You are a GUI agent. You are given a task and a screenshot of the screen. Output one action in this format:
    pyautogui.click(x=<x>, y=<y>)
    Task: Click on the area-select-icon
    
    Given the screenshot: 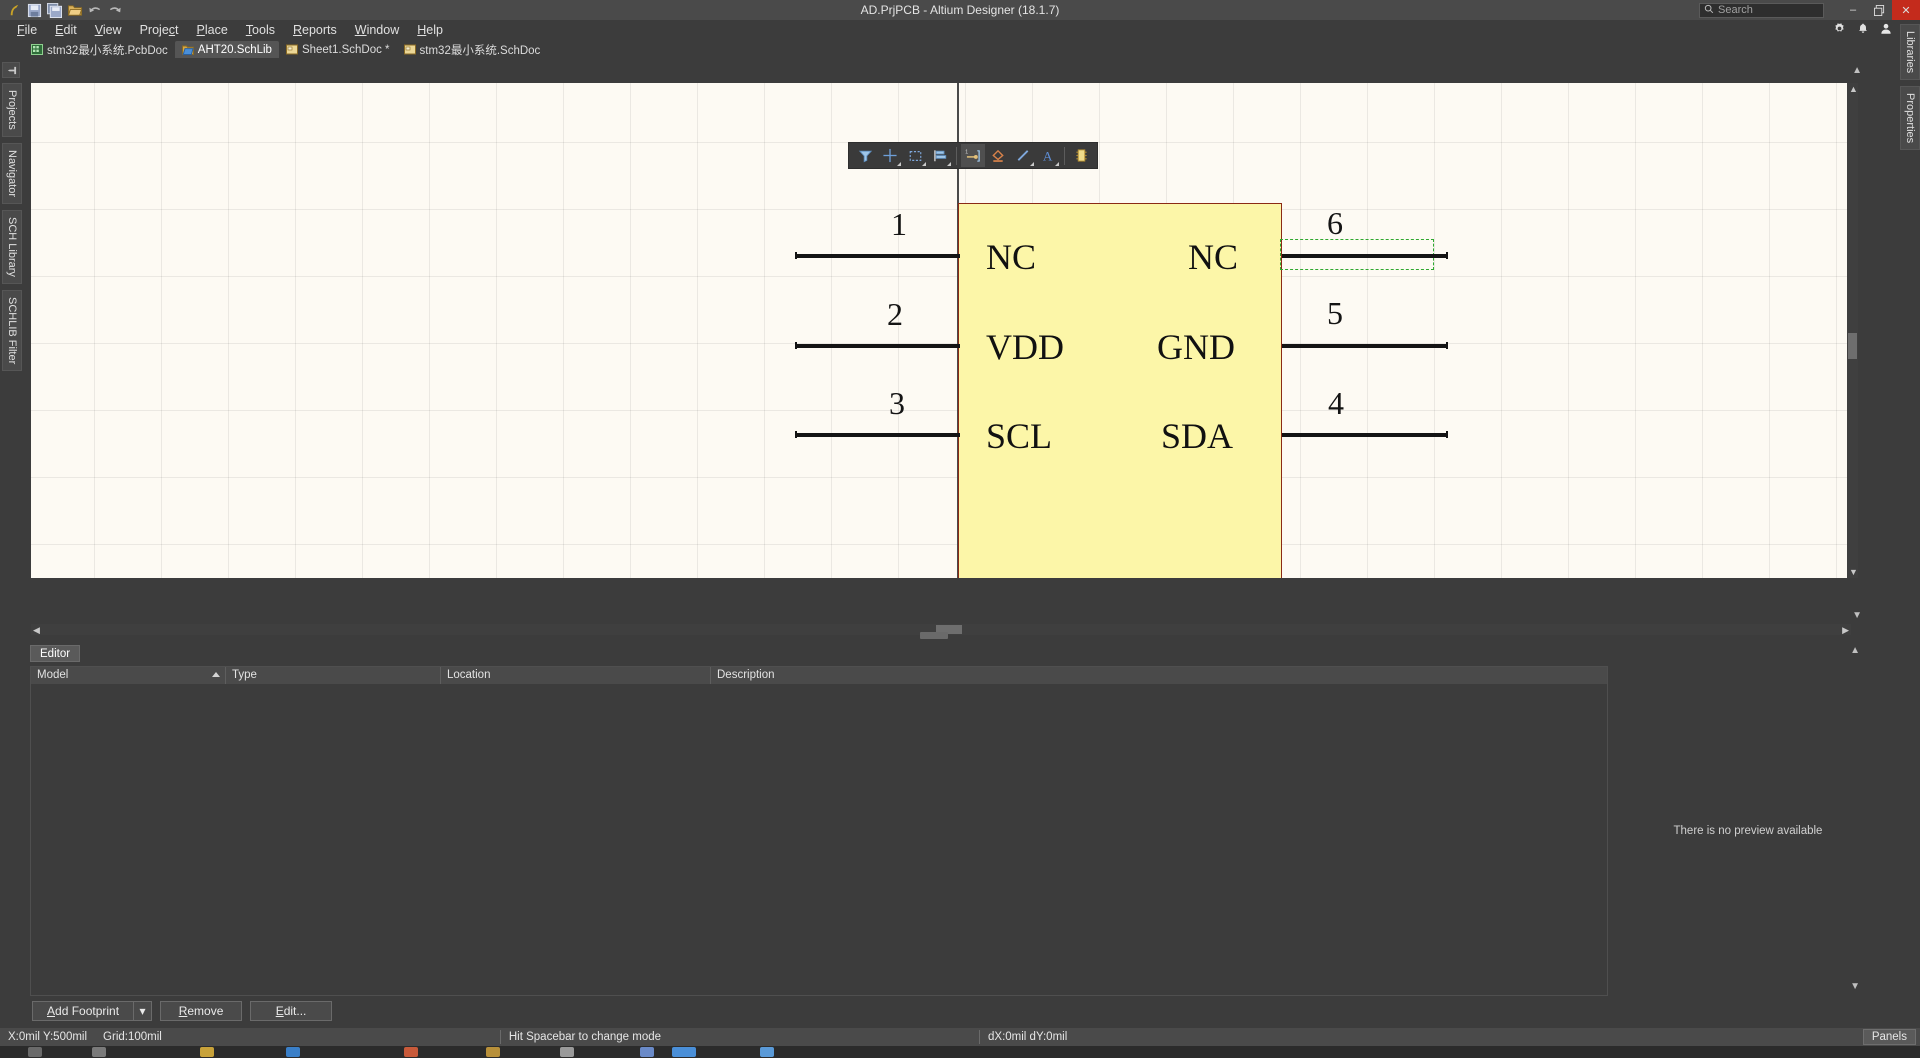 What is the action you would take?
    pyautogui.click(x=915, y=155)
    